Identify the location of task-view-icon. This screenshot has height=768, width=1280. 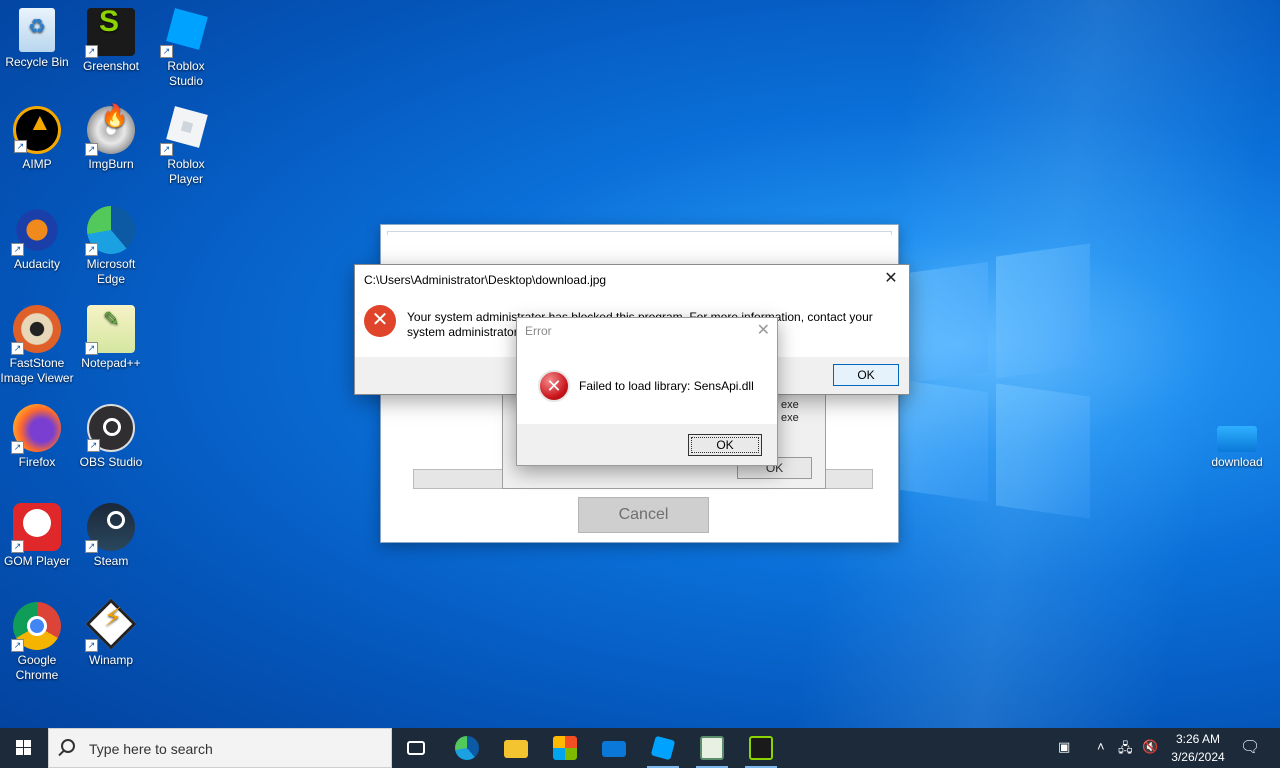
(416, 748).